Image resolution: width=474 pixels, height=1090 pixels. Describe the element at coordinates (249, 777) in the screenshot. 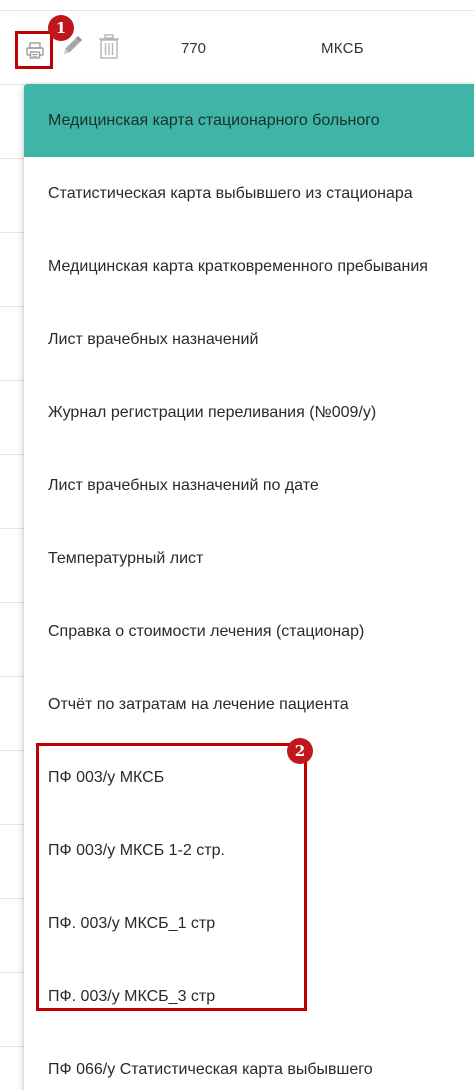

I see `menu-item-pf-003-mksb: ПФ 003/у МКСБ` at that location.